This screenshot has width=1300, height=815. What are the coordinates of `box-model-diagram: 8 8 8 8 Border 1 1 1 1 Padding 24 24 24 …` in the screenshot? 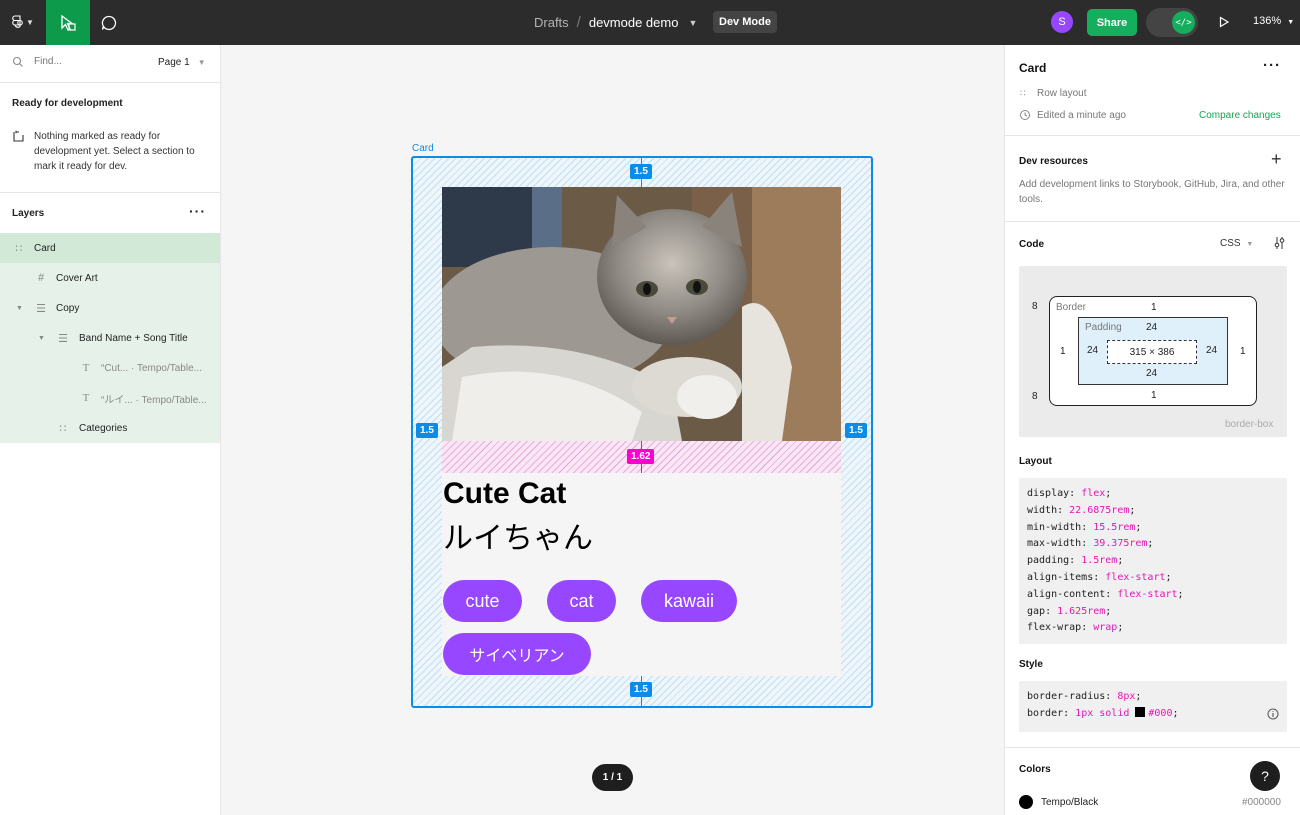 It's located at (1153, 351).